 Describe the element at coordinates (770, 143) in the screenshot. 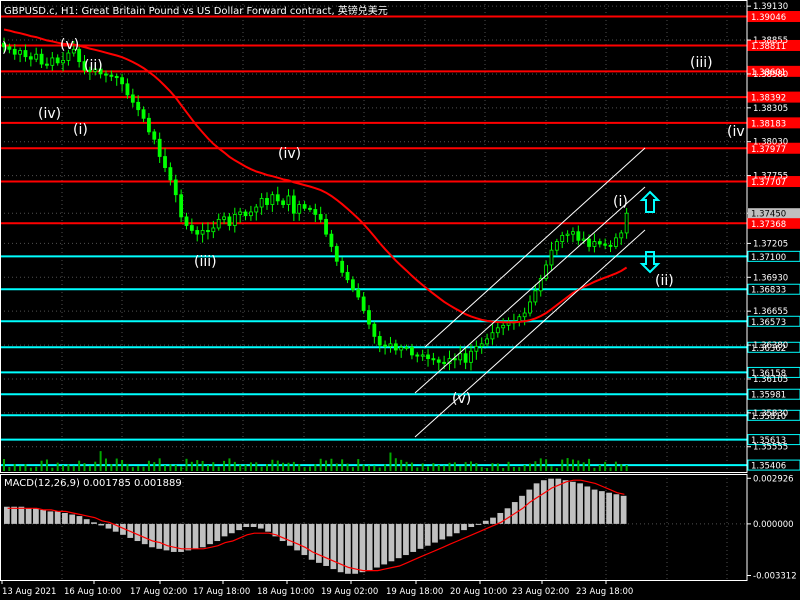

I see `price-tick-label: 1.38030` at that location.